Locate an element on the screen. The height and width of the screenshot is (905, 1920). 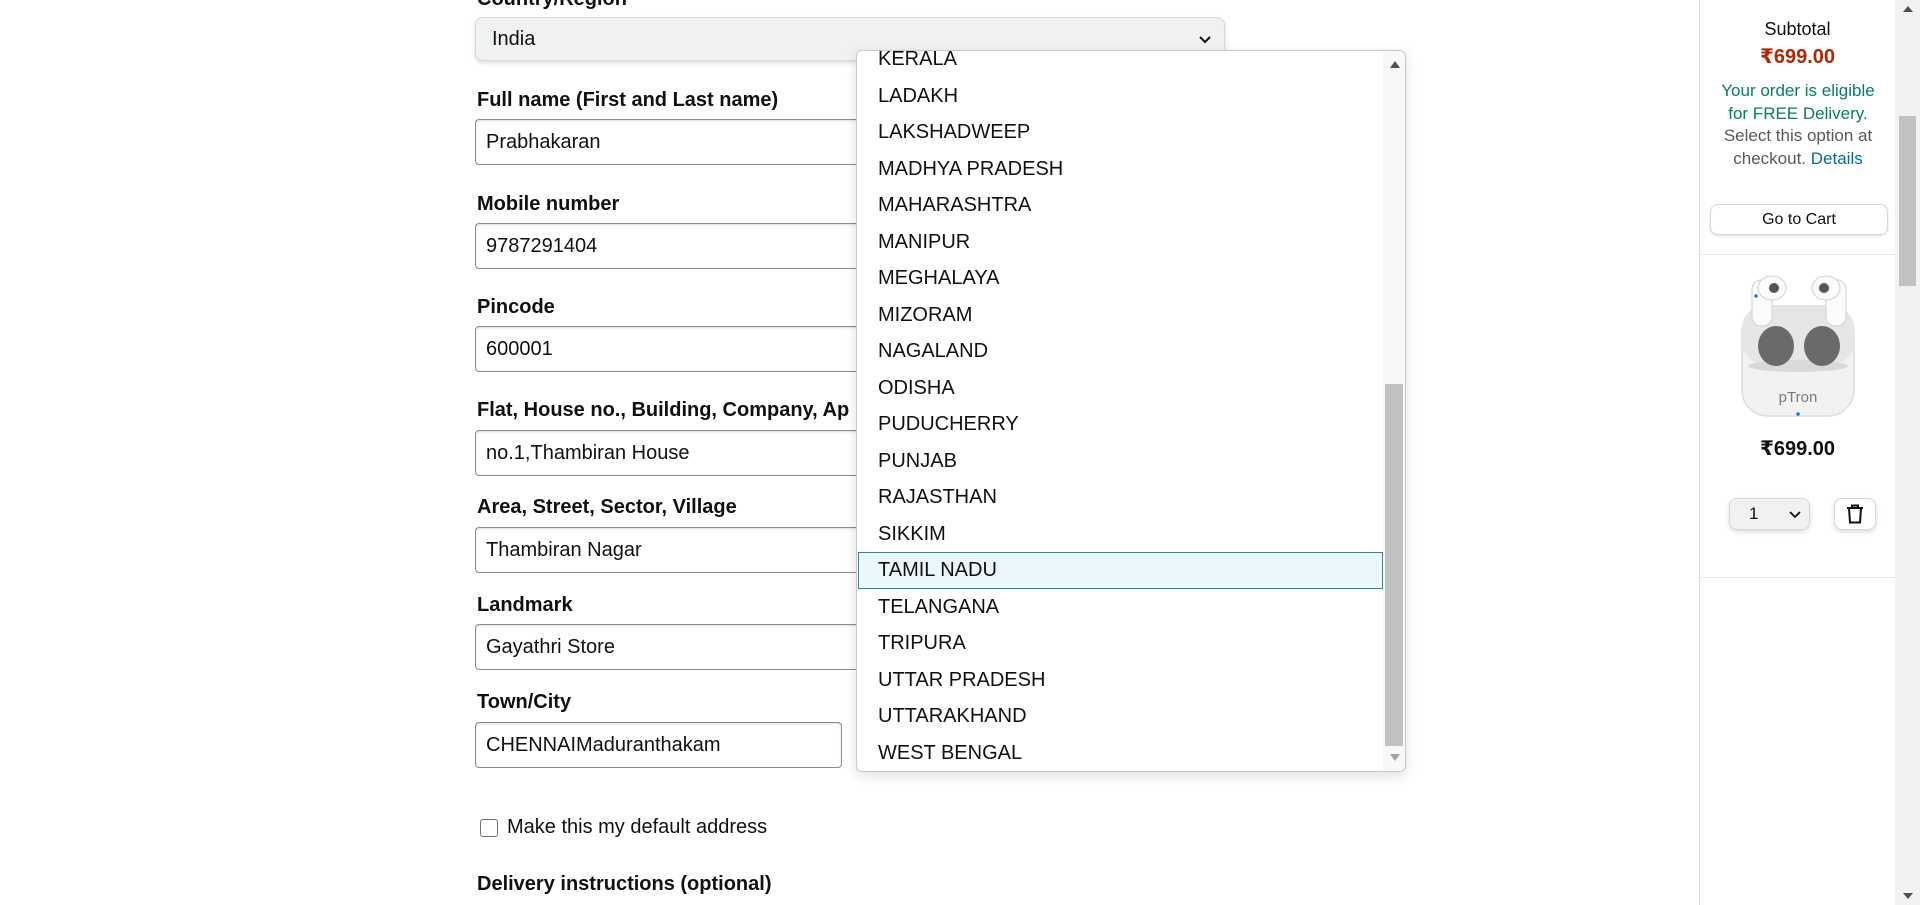
state-option: KERALA is located at coordinates (1120, 64).